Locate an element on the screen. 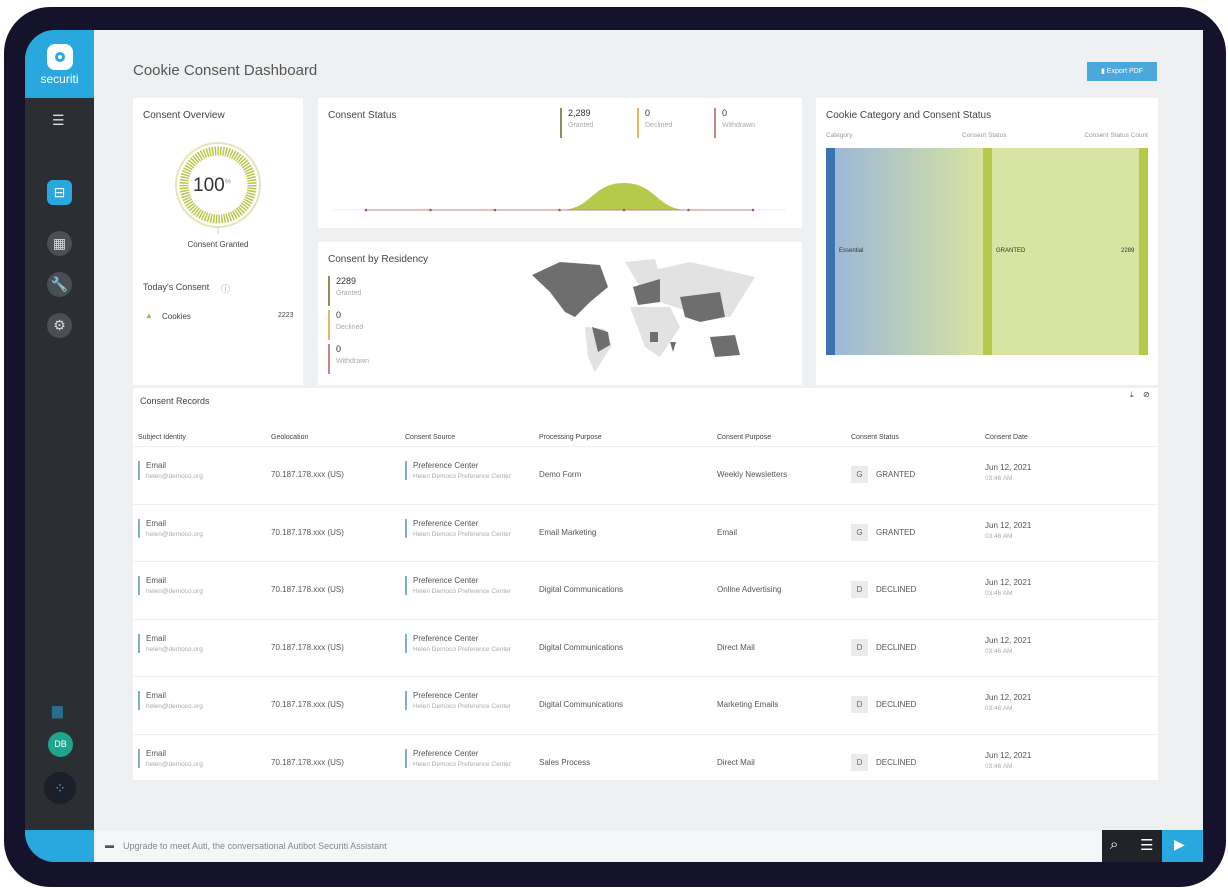 The image size is (1228, 888). gear-icon: ⚙ is located at coordinates (59, 325).